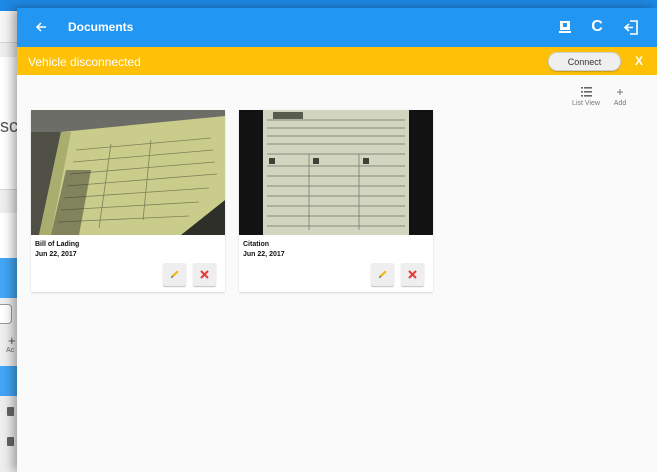 Image resolution: width=657 pixels, height=472 pixels. Describe the element at coordinates (84, 62) in the screenshot. I see `banner-message: Vehicle disconnected` at that location.